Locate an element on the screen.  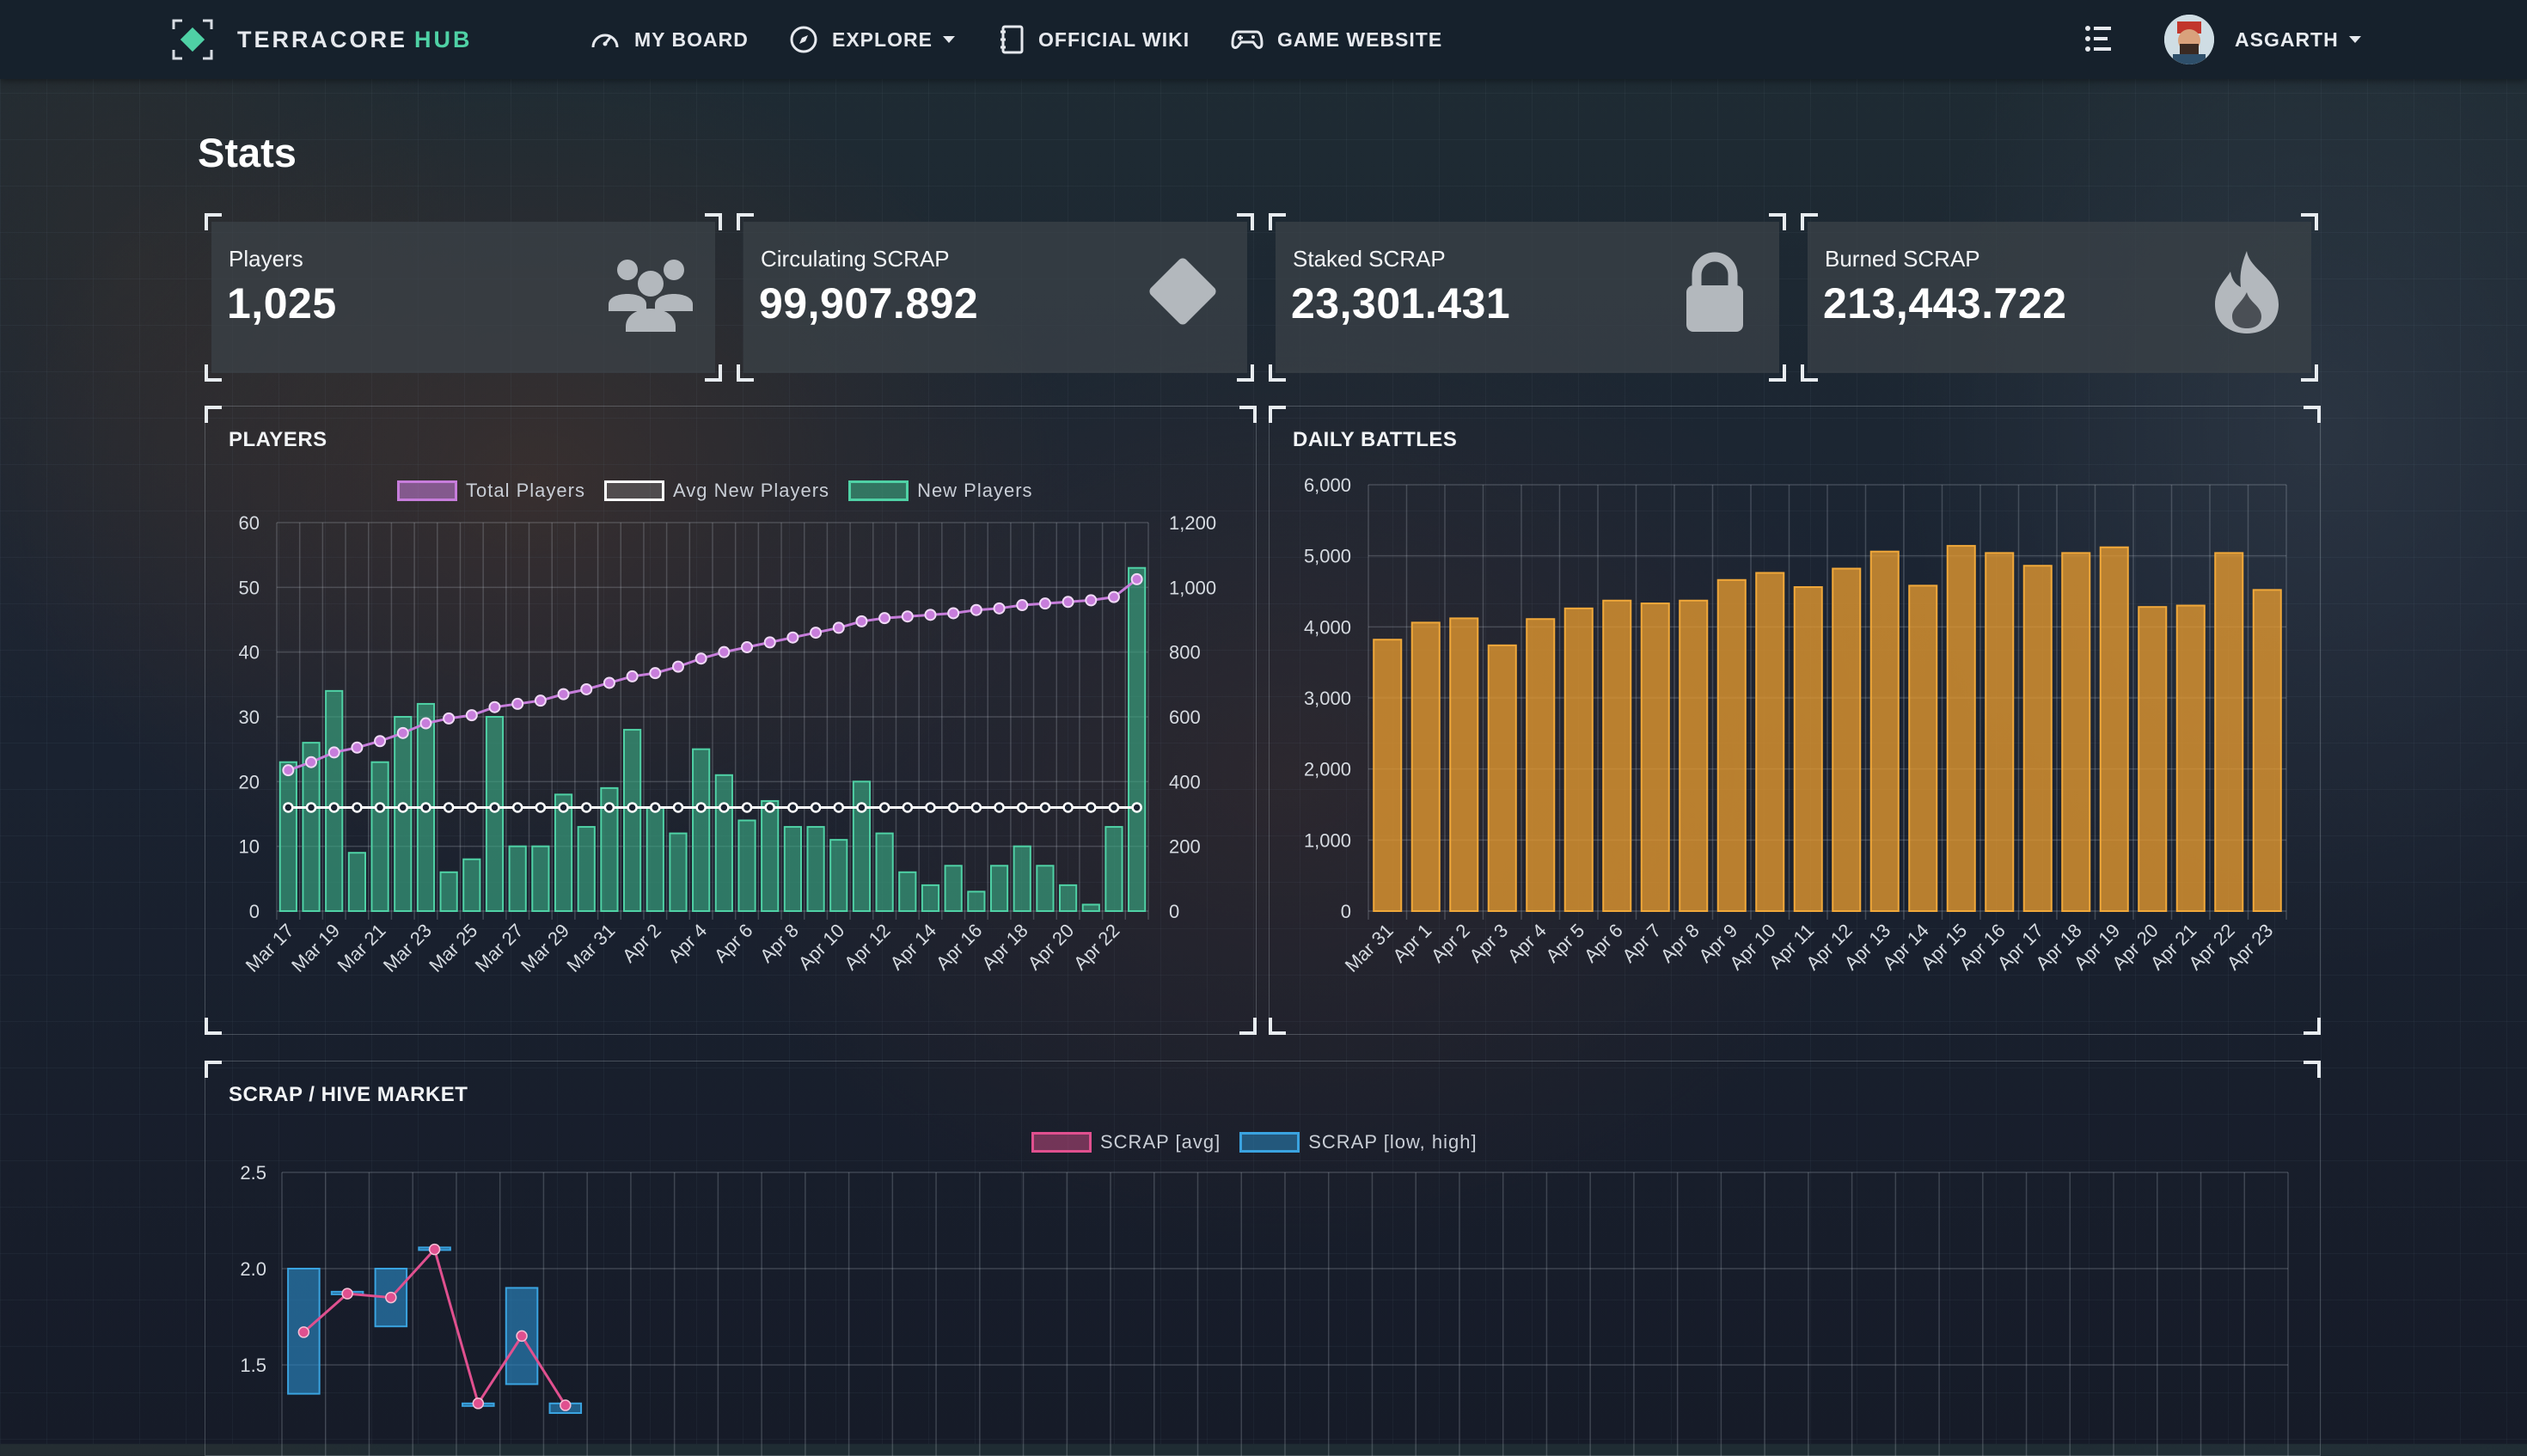
gamepad-icon is located at coordinates (1247, 40).